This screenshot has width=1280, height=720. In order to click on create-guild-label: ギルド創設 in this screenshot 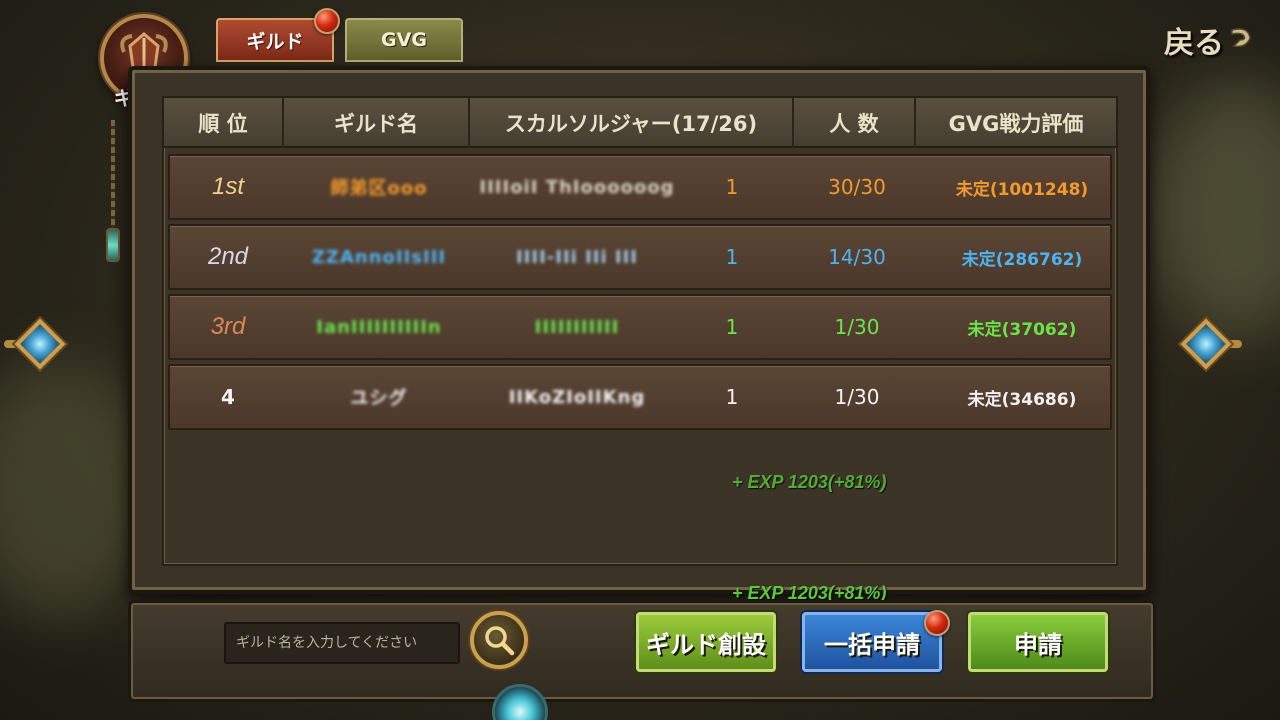, I will do `click(706, 644)`.